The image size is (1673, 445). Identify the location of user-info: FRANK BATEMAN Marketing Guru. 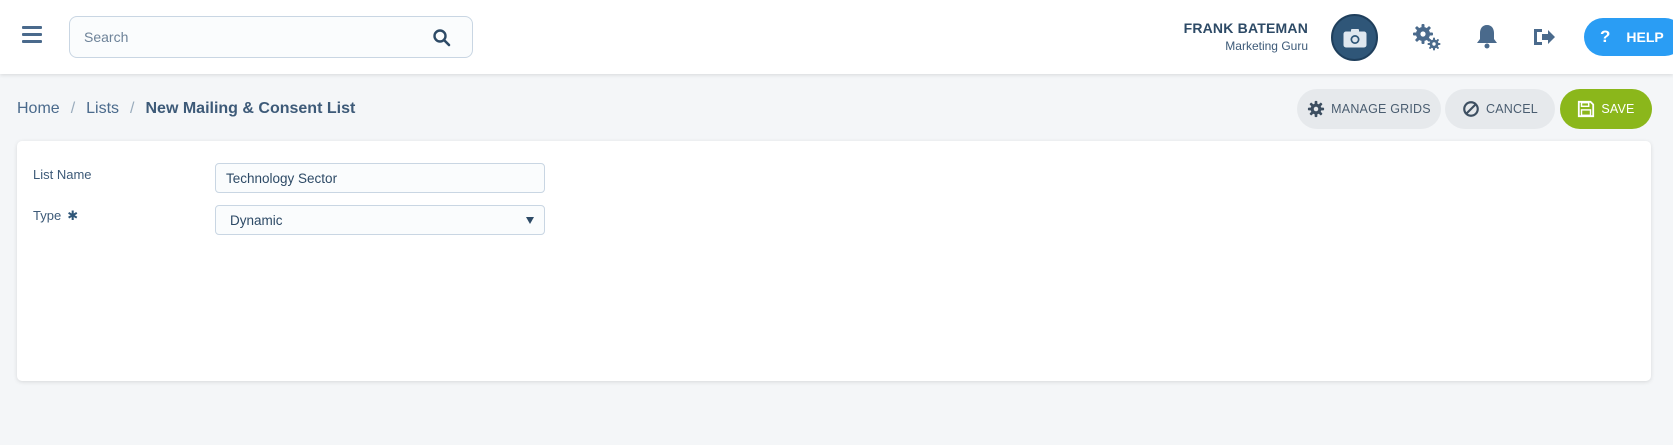
(1246, 36).